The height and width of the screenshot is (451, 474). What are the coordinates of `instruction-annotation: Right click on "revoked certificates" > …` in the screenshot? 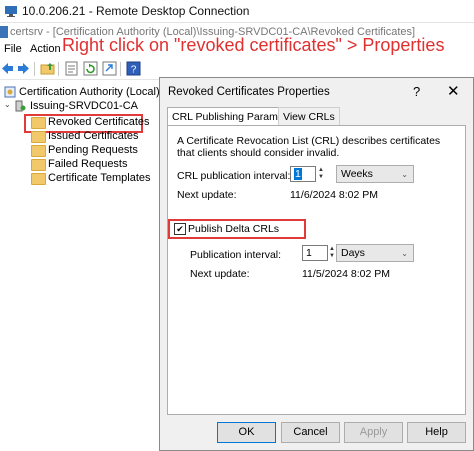 It's located at (253, 45).